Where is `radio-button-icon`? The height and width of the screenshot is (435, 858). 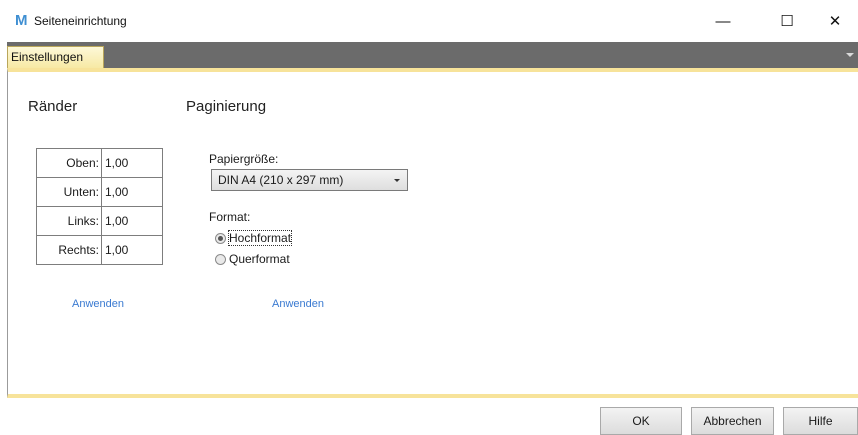
radio-button-icon is located at coordinates (220, 259).